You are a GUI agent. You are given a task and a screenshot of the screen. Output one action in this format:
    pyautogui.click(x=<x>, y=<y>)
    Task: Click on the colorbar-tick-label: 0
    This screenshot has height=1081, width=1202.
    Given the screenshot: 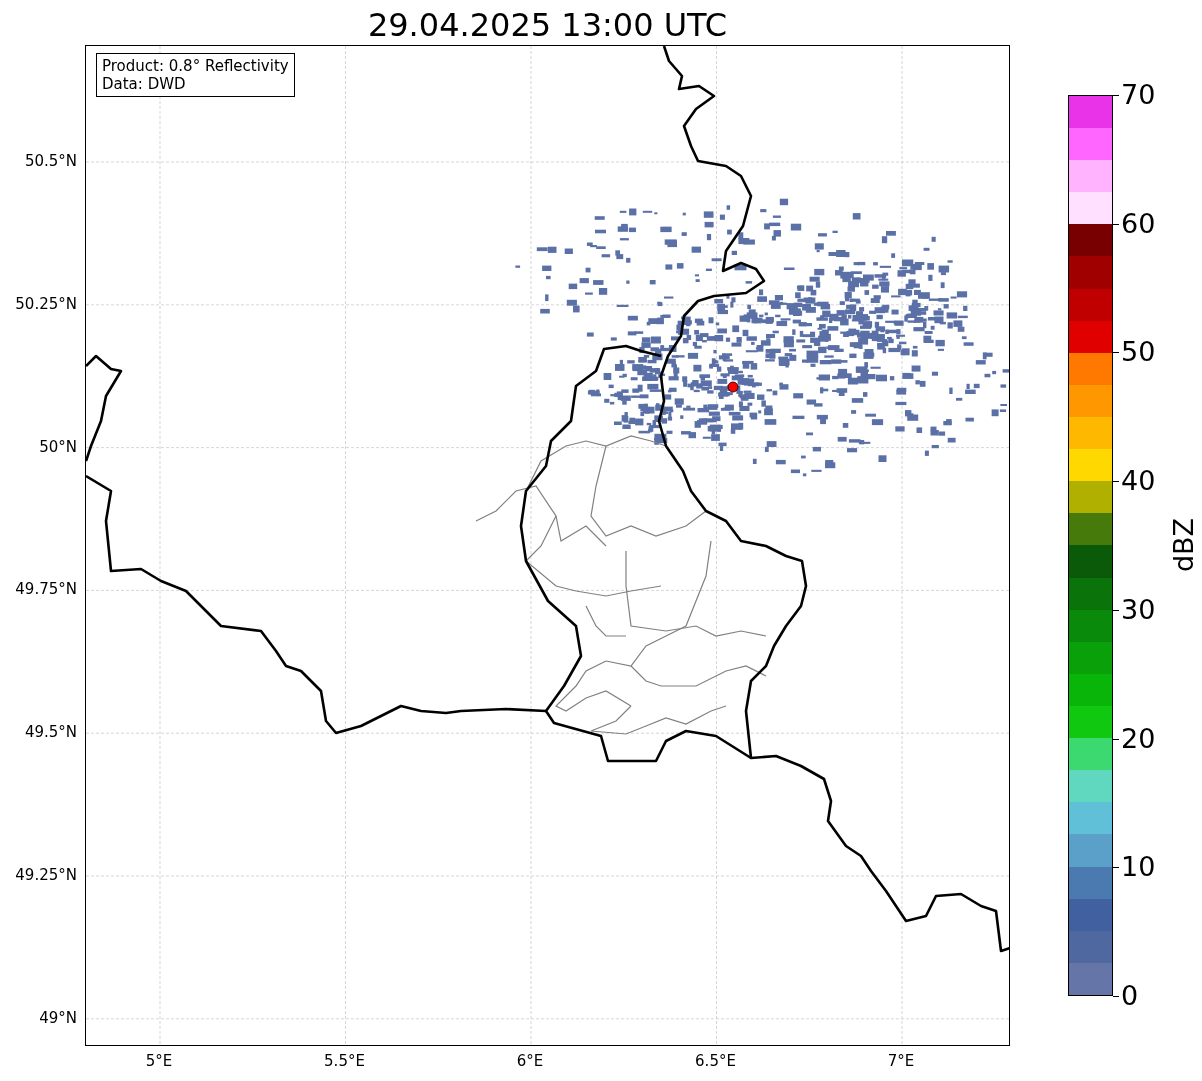 What is the action you would take?
    pyautogui.click(x=1130, y=996)
    